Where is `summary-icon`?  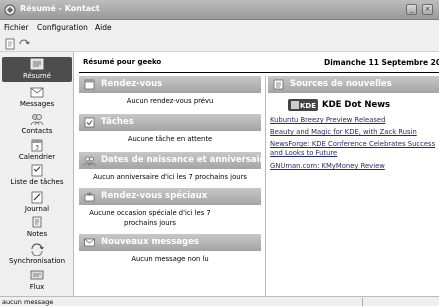
summary-icon is located at coordinates (37, 64).